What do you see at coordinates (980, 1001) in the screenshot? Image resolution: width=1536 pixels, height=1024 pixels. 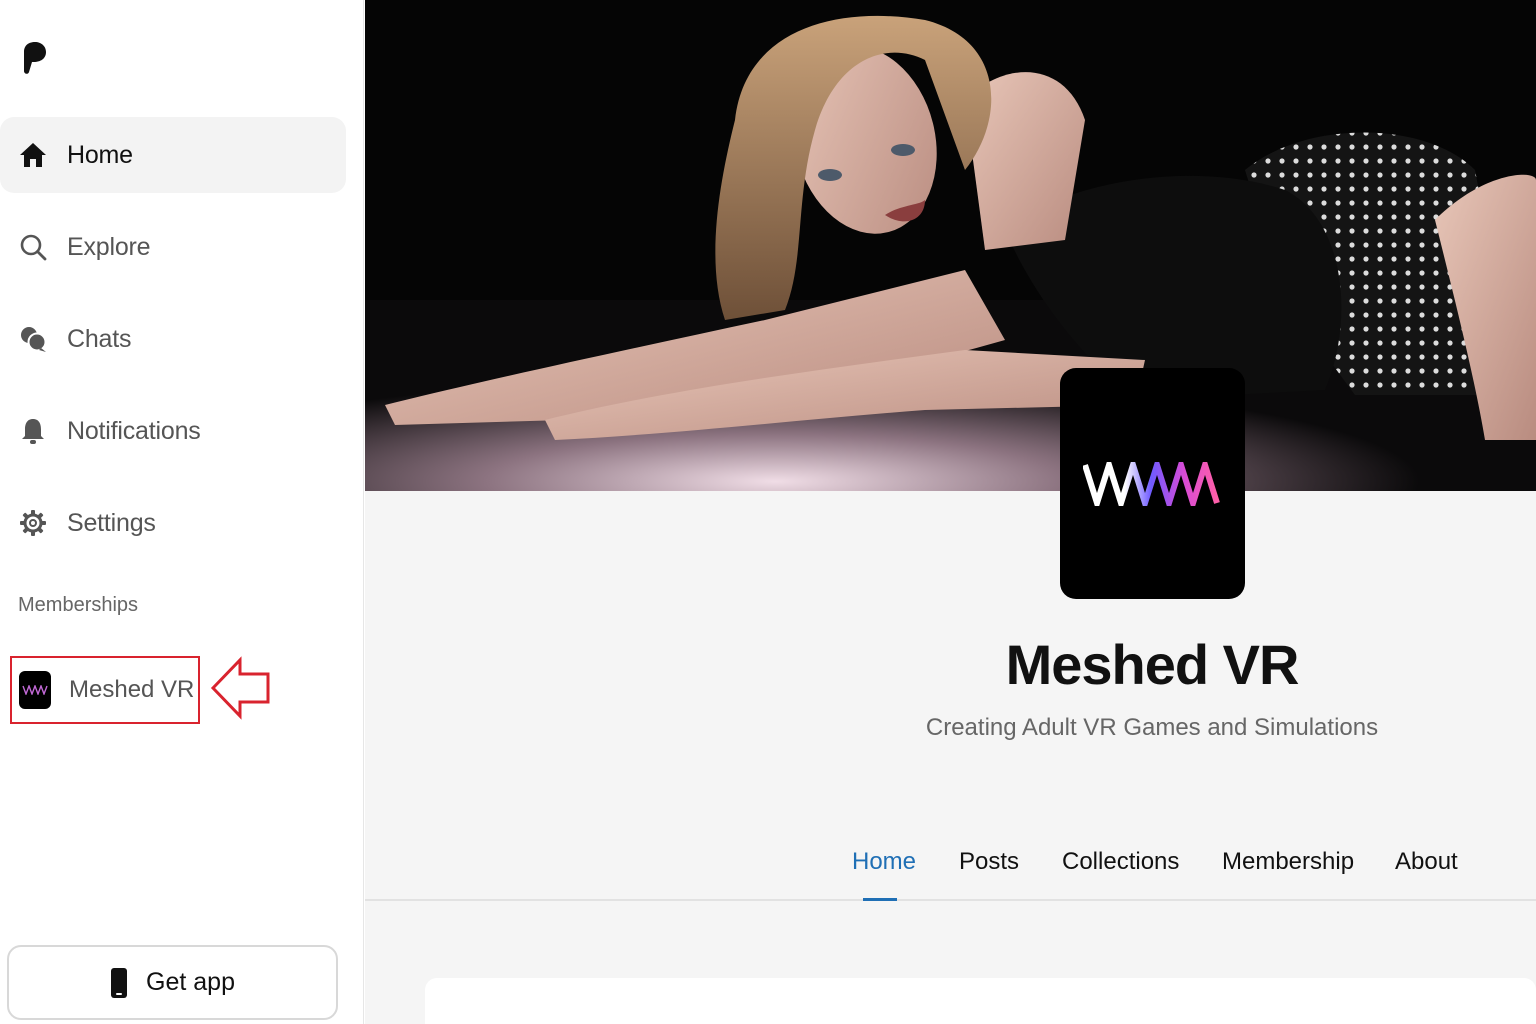 I see `content-card` at bounding box center [980, 1001].